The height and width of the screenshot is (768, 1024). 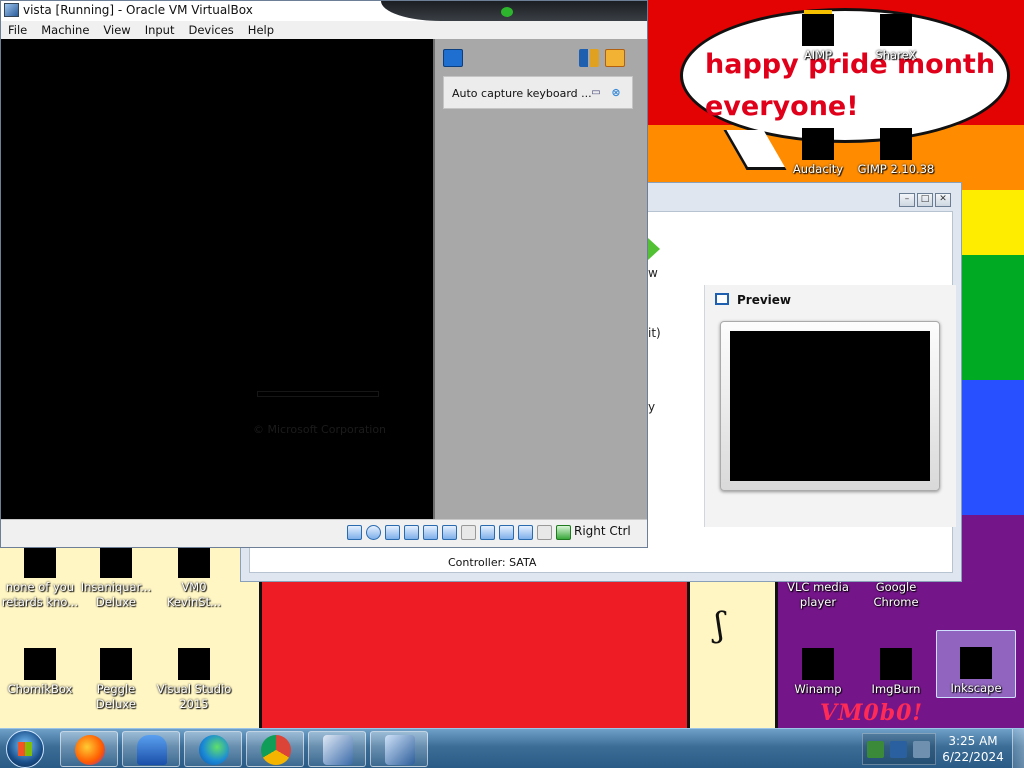 I want to click on sort-icon, so click(x=589, y=58).